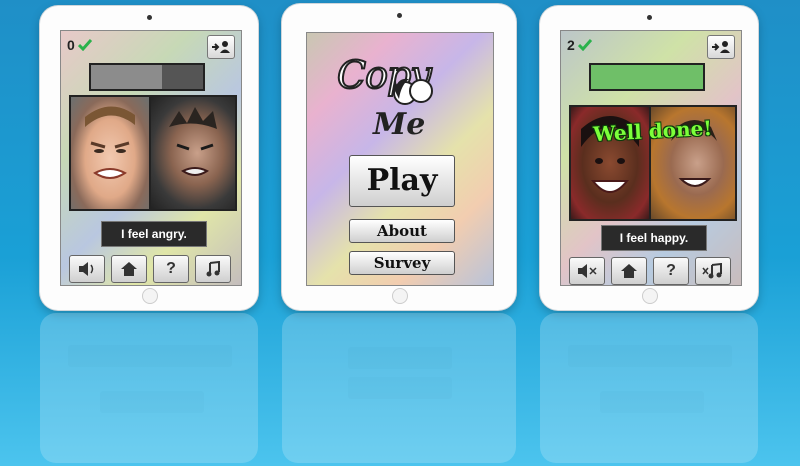  What do you see at coordinates (402, 231) in the screenshot?
I see `about-button: About` at bounding box center [402, 231].